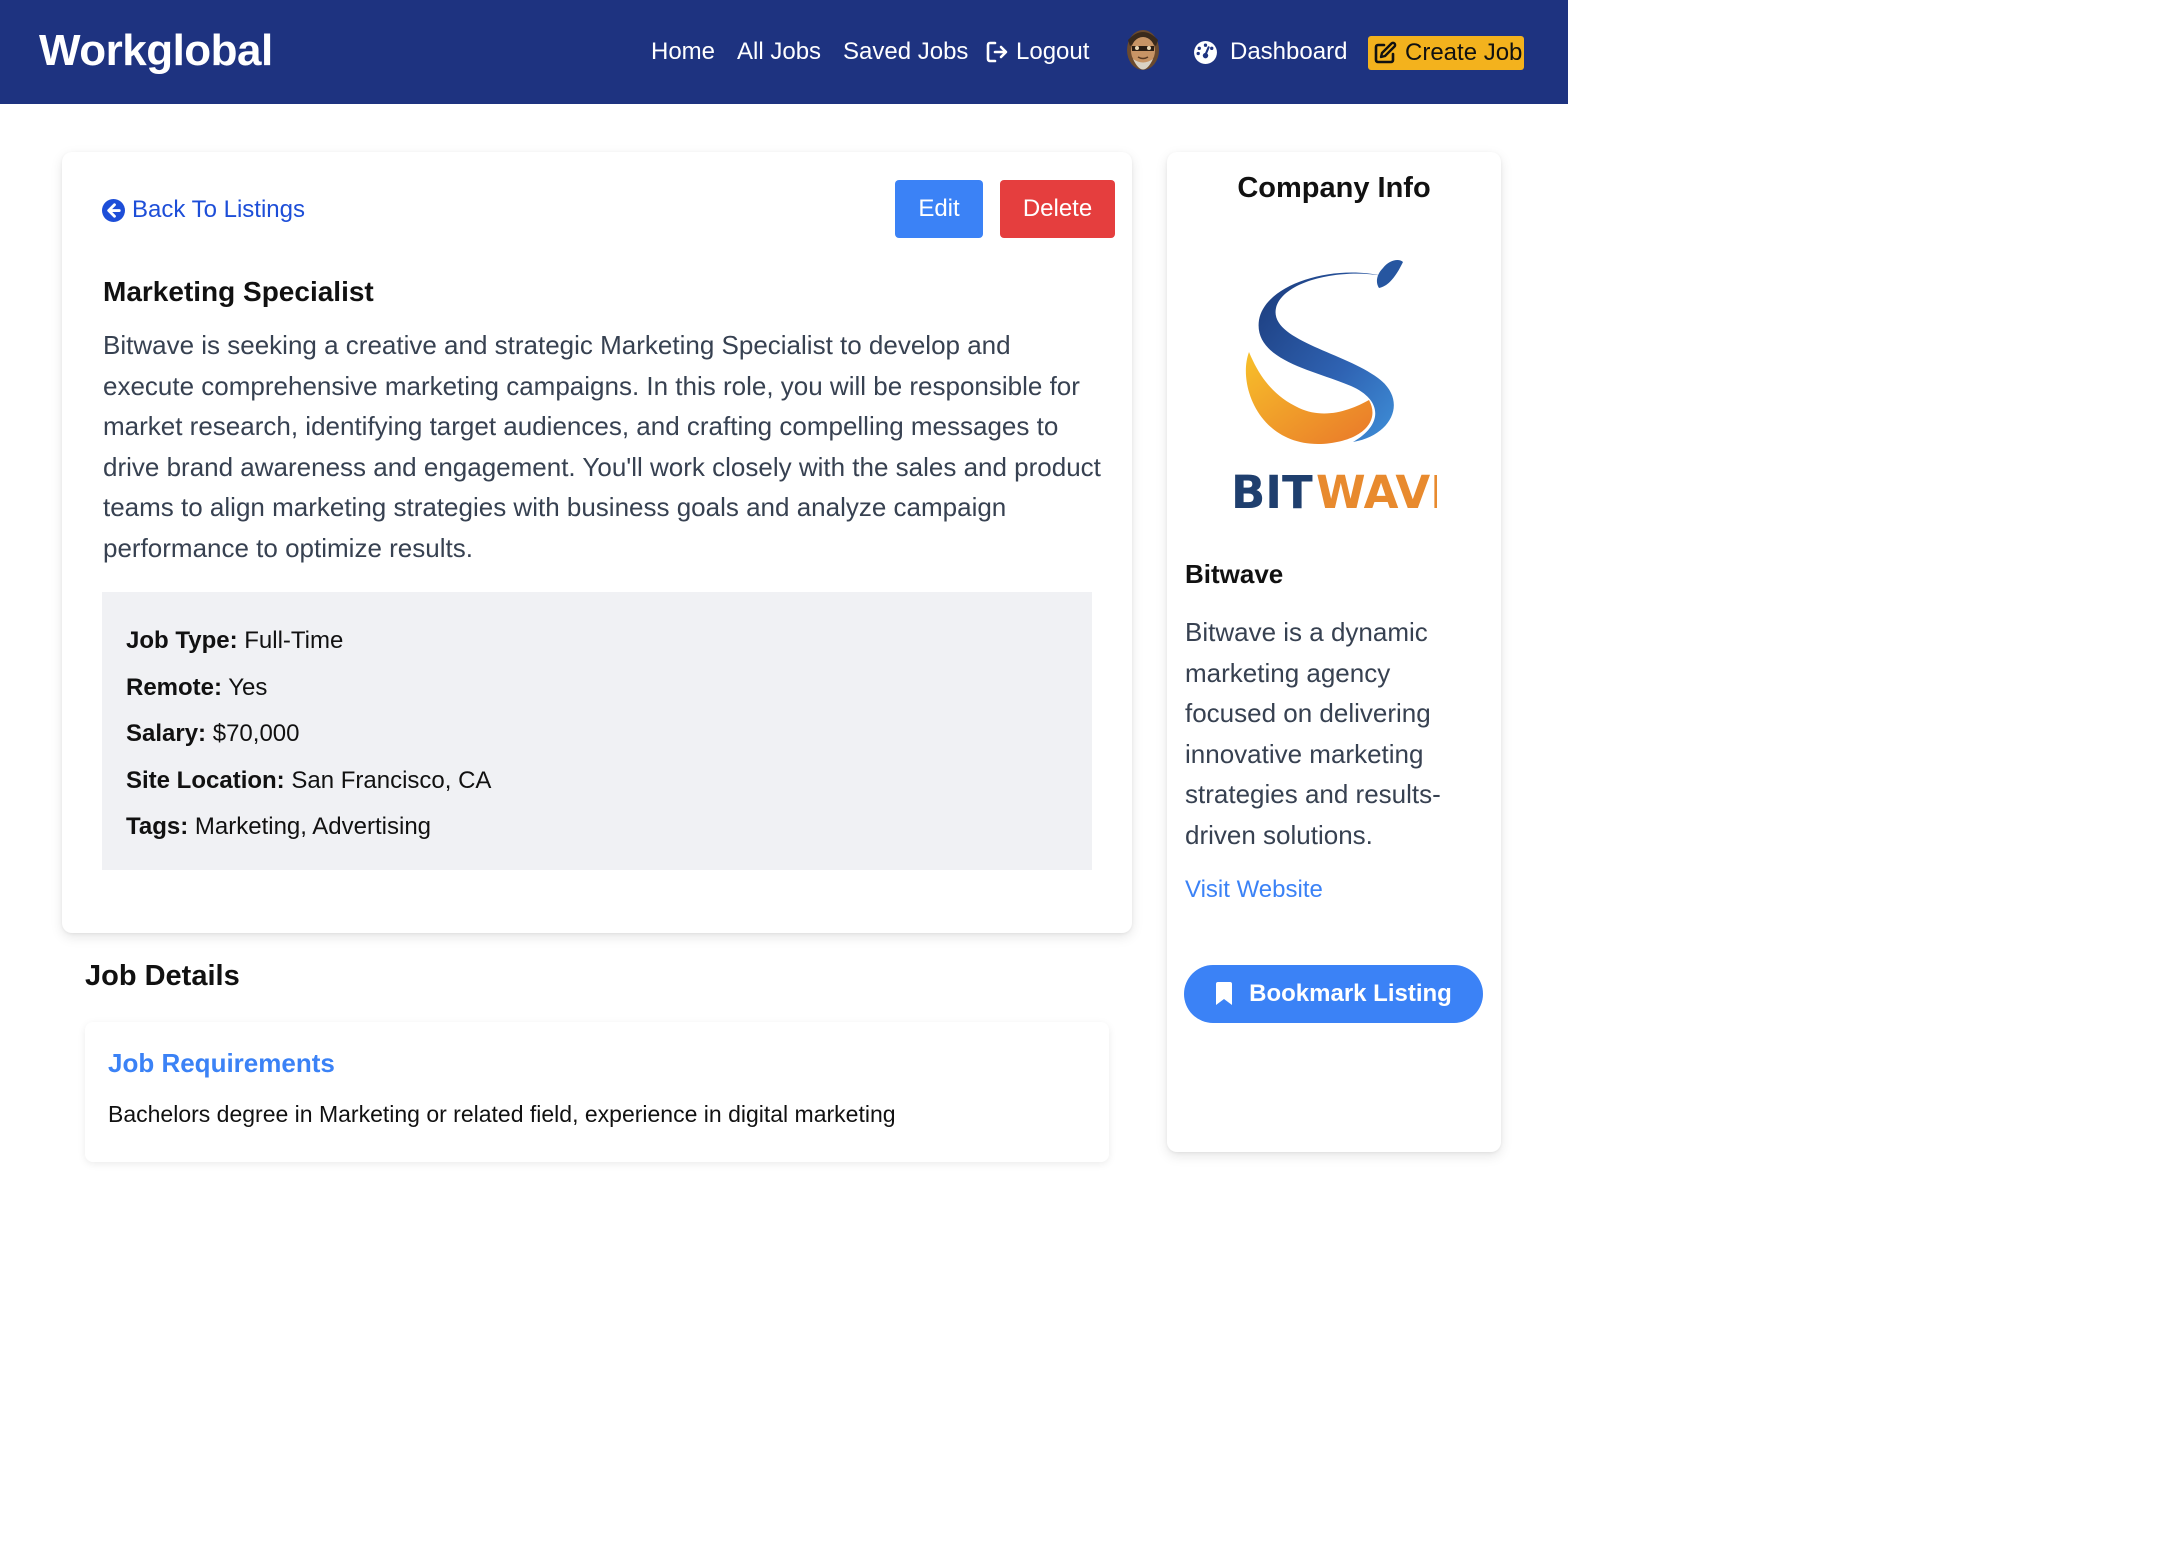  I want to click on nav-all-jobs-link: All Jobs, so click(779, 52).